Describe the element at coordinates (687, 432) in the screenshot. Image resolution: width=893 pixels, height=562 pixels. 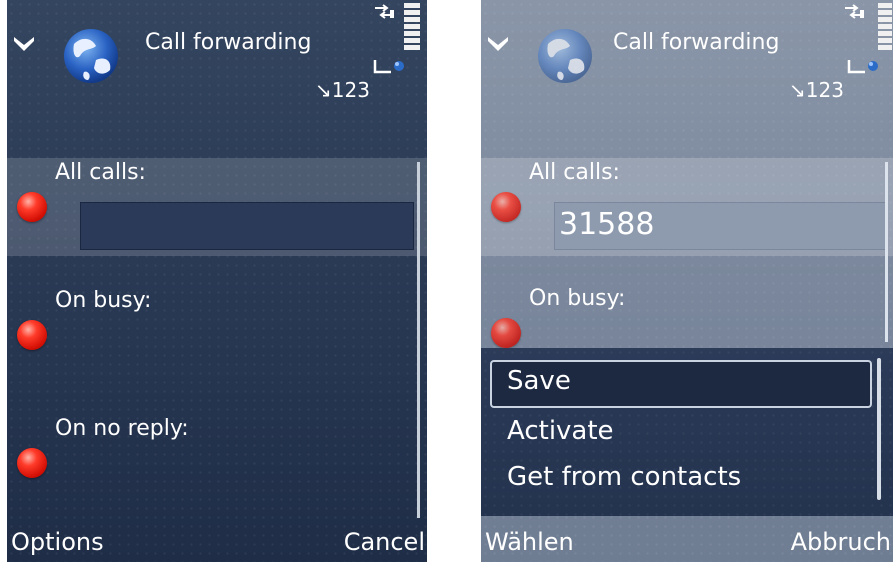
I see `options-menu: Save Activate Get from contacts` at that location.